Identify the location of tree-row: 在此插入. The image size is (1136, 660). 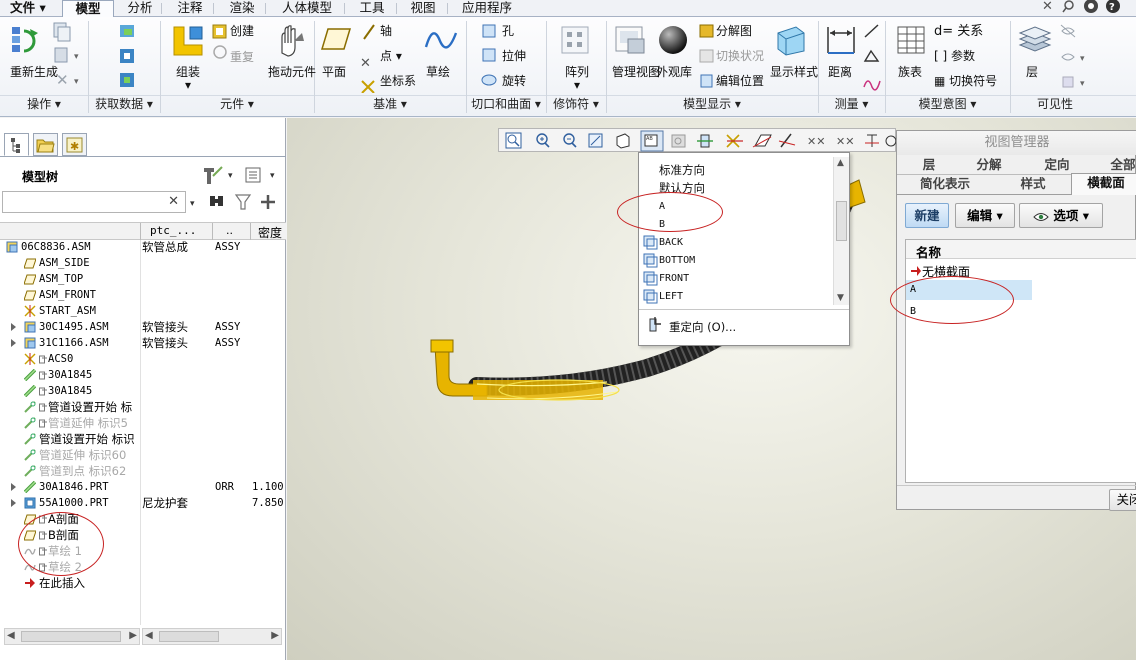
(143, 583).